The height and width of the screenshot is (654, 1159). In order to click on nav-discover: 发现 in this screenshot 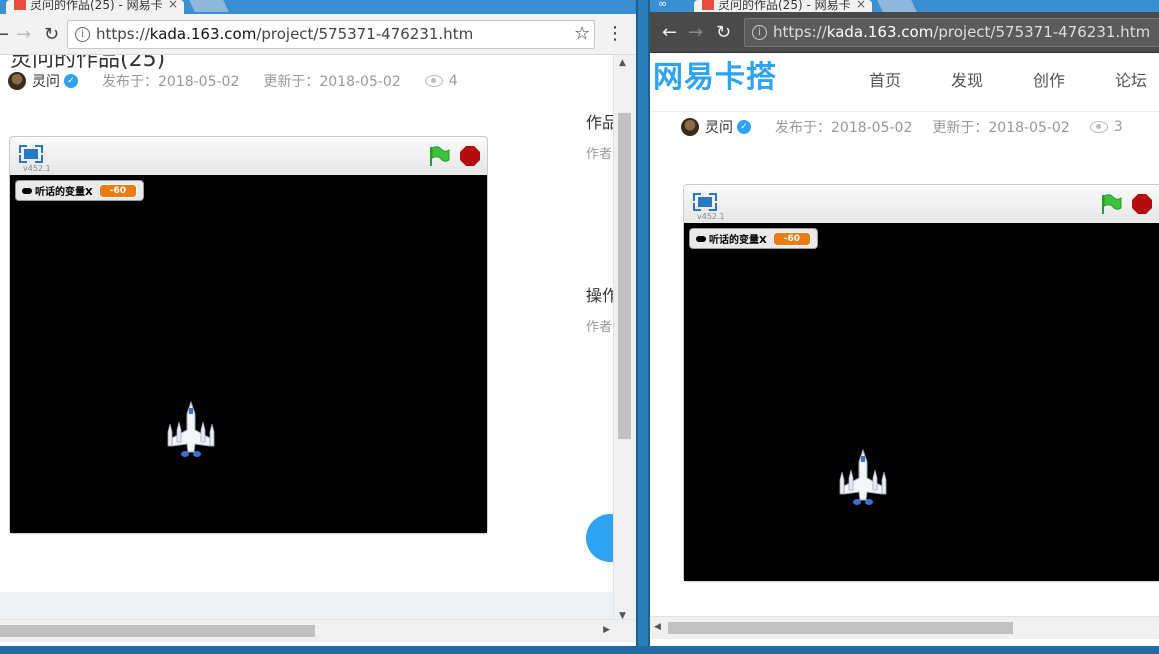, I will do `click(967, 79)`.